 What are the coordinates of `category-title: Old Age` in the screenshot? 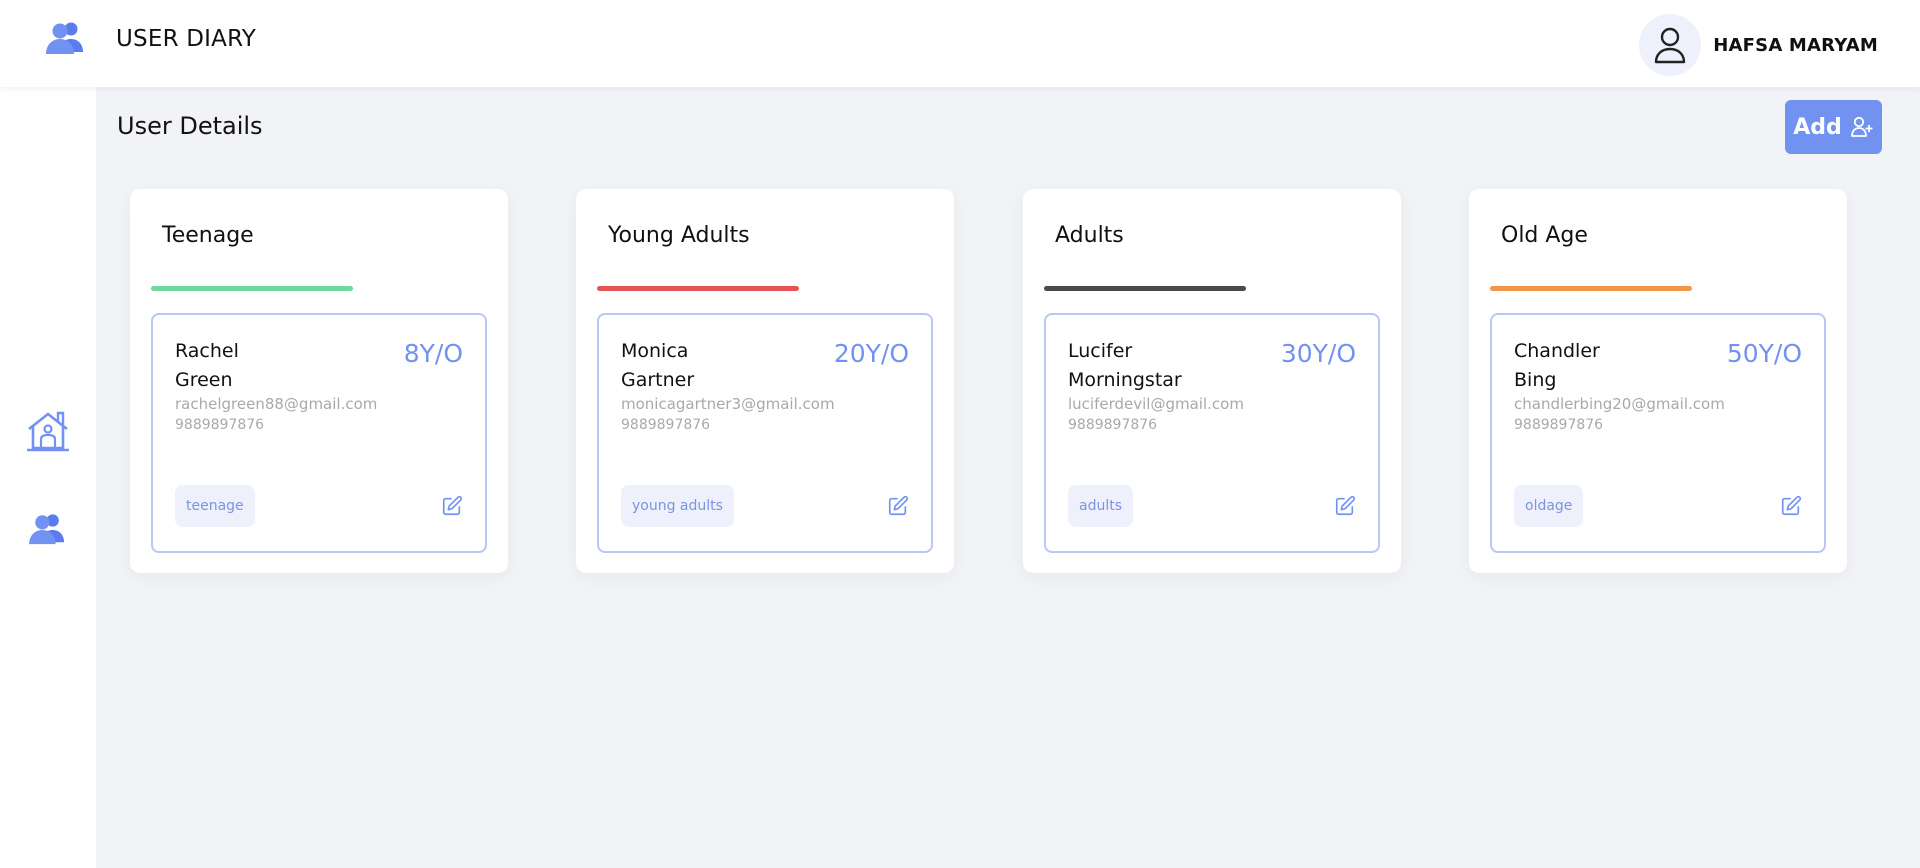 It's located at (1544, 235).